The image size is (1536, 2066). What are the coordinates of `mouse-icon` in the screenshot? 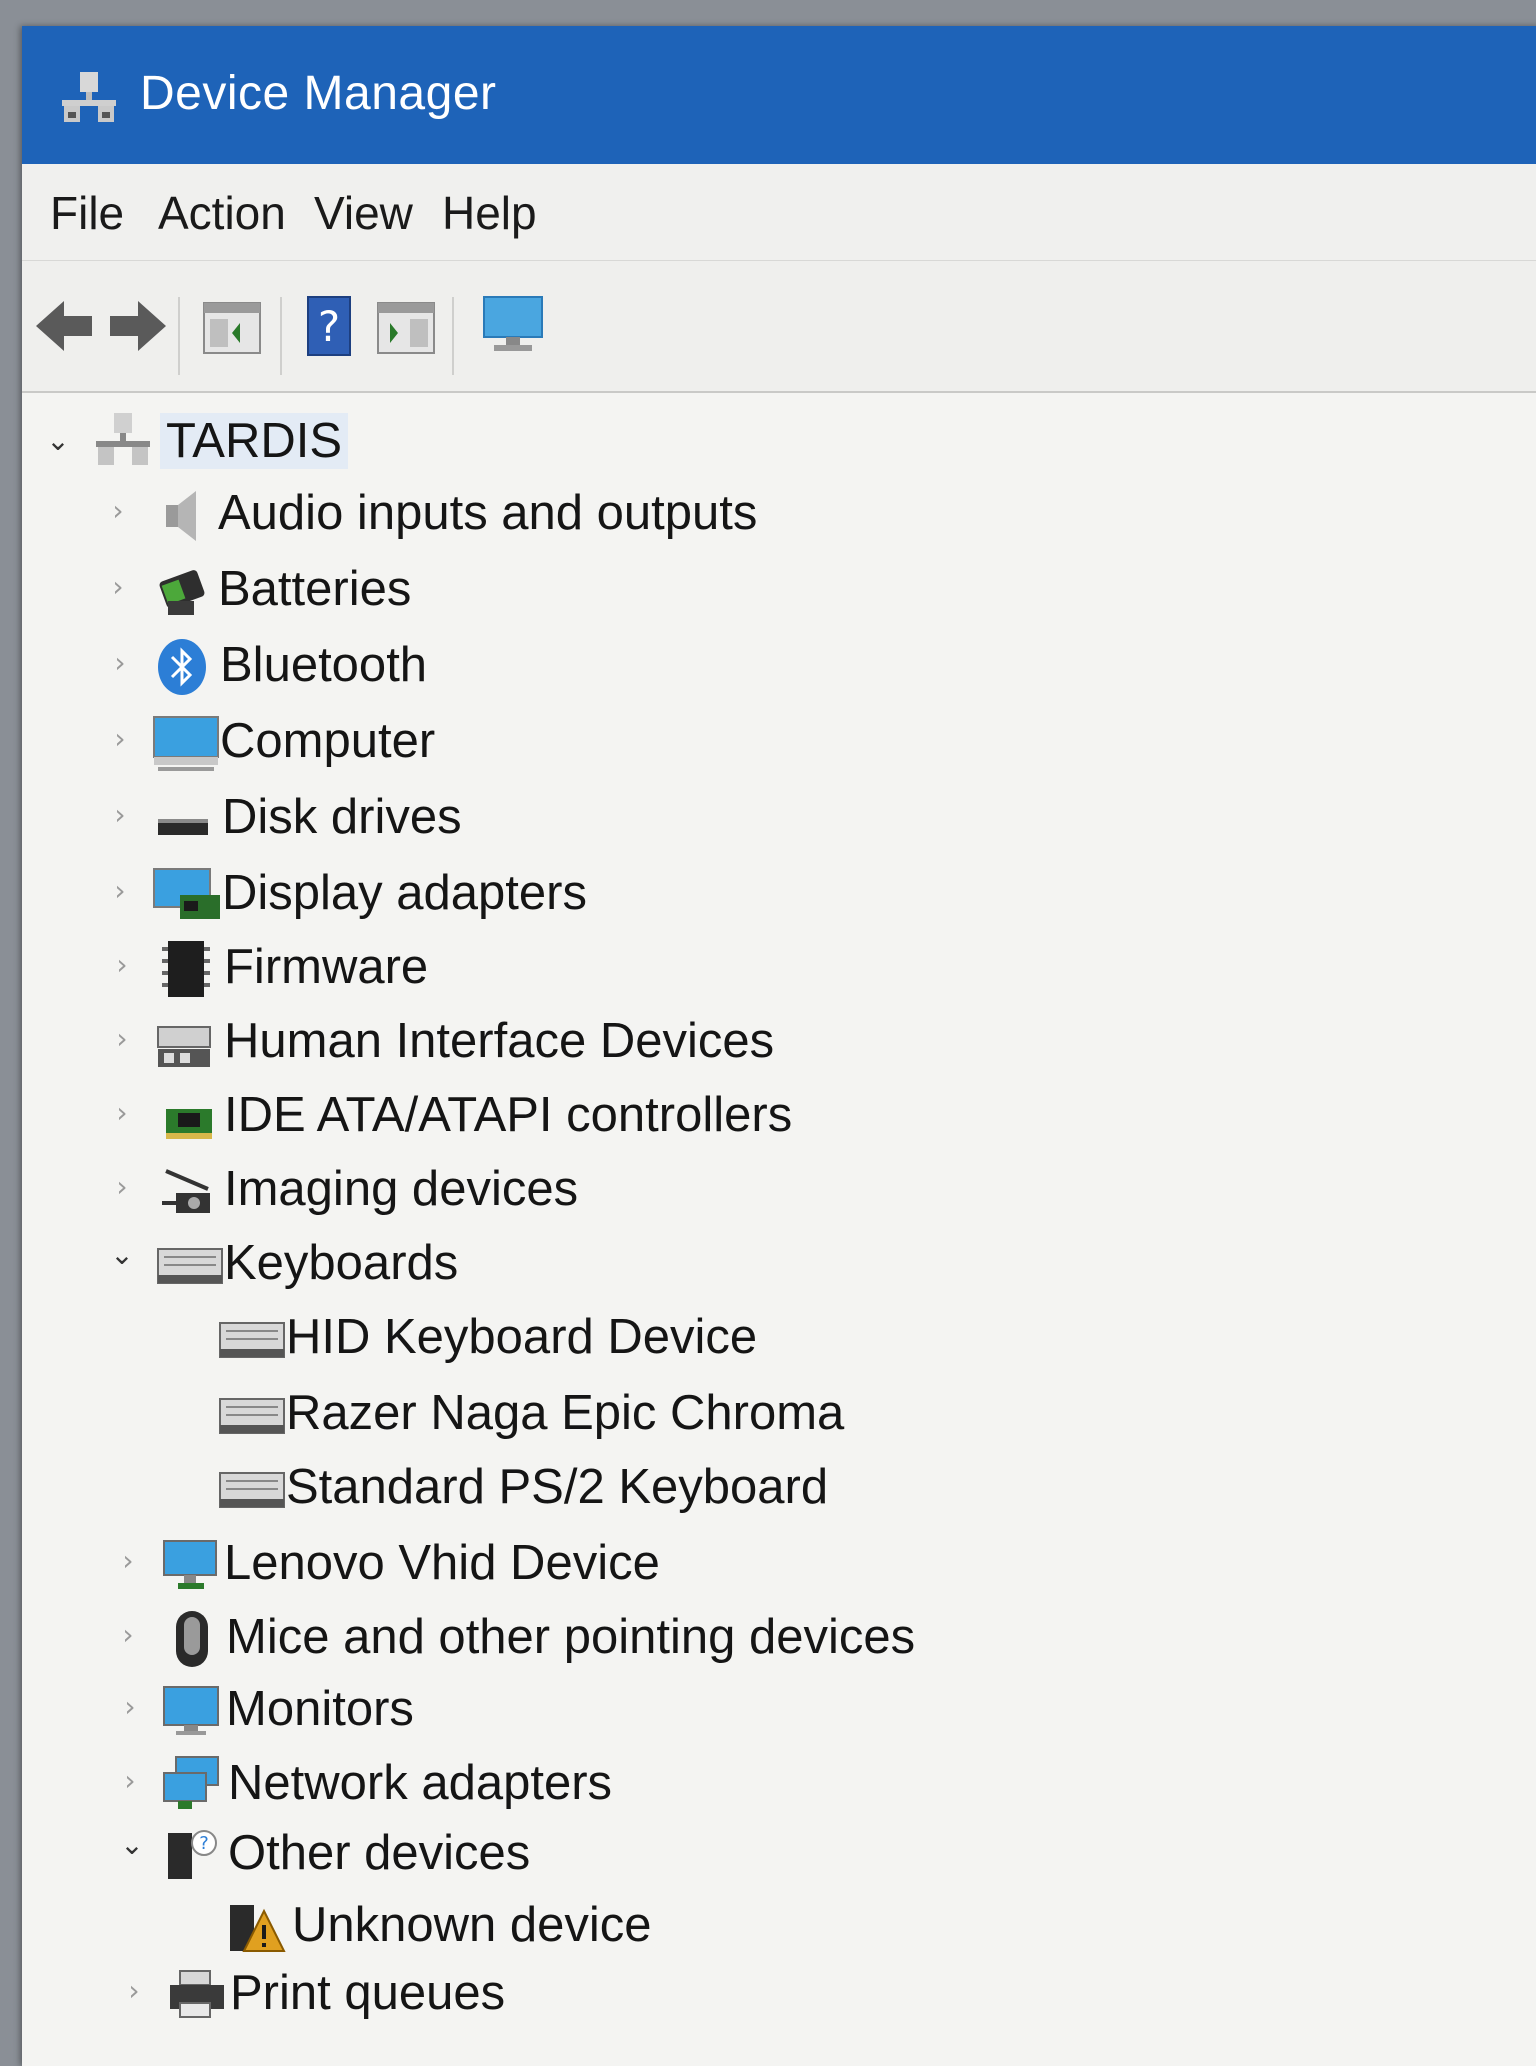 It's located at (192, 1639).